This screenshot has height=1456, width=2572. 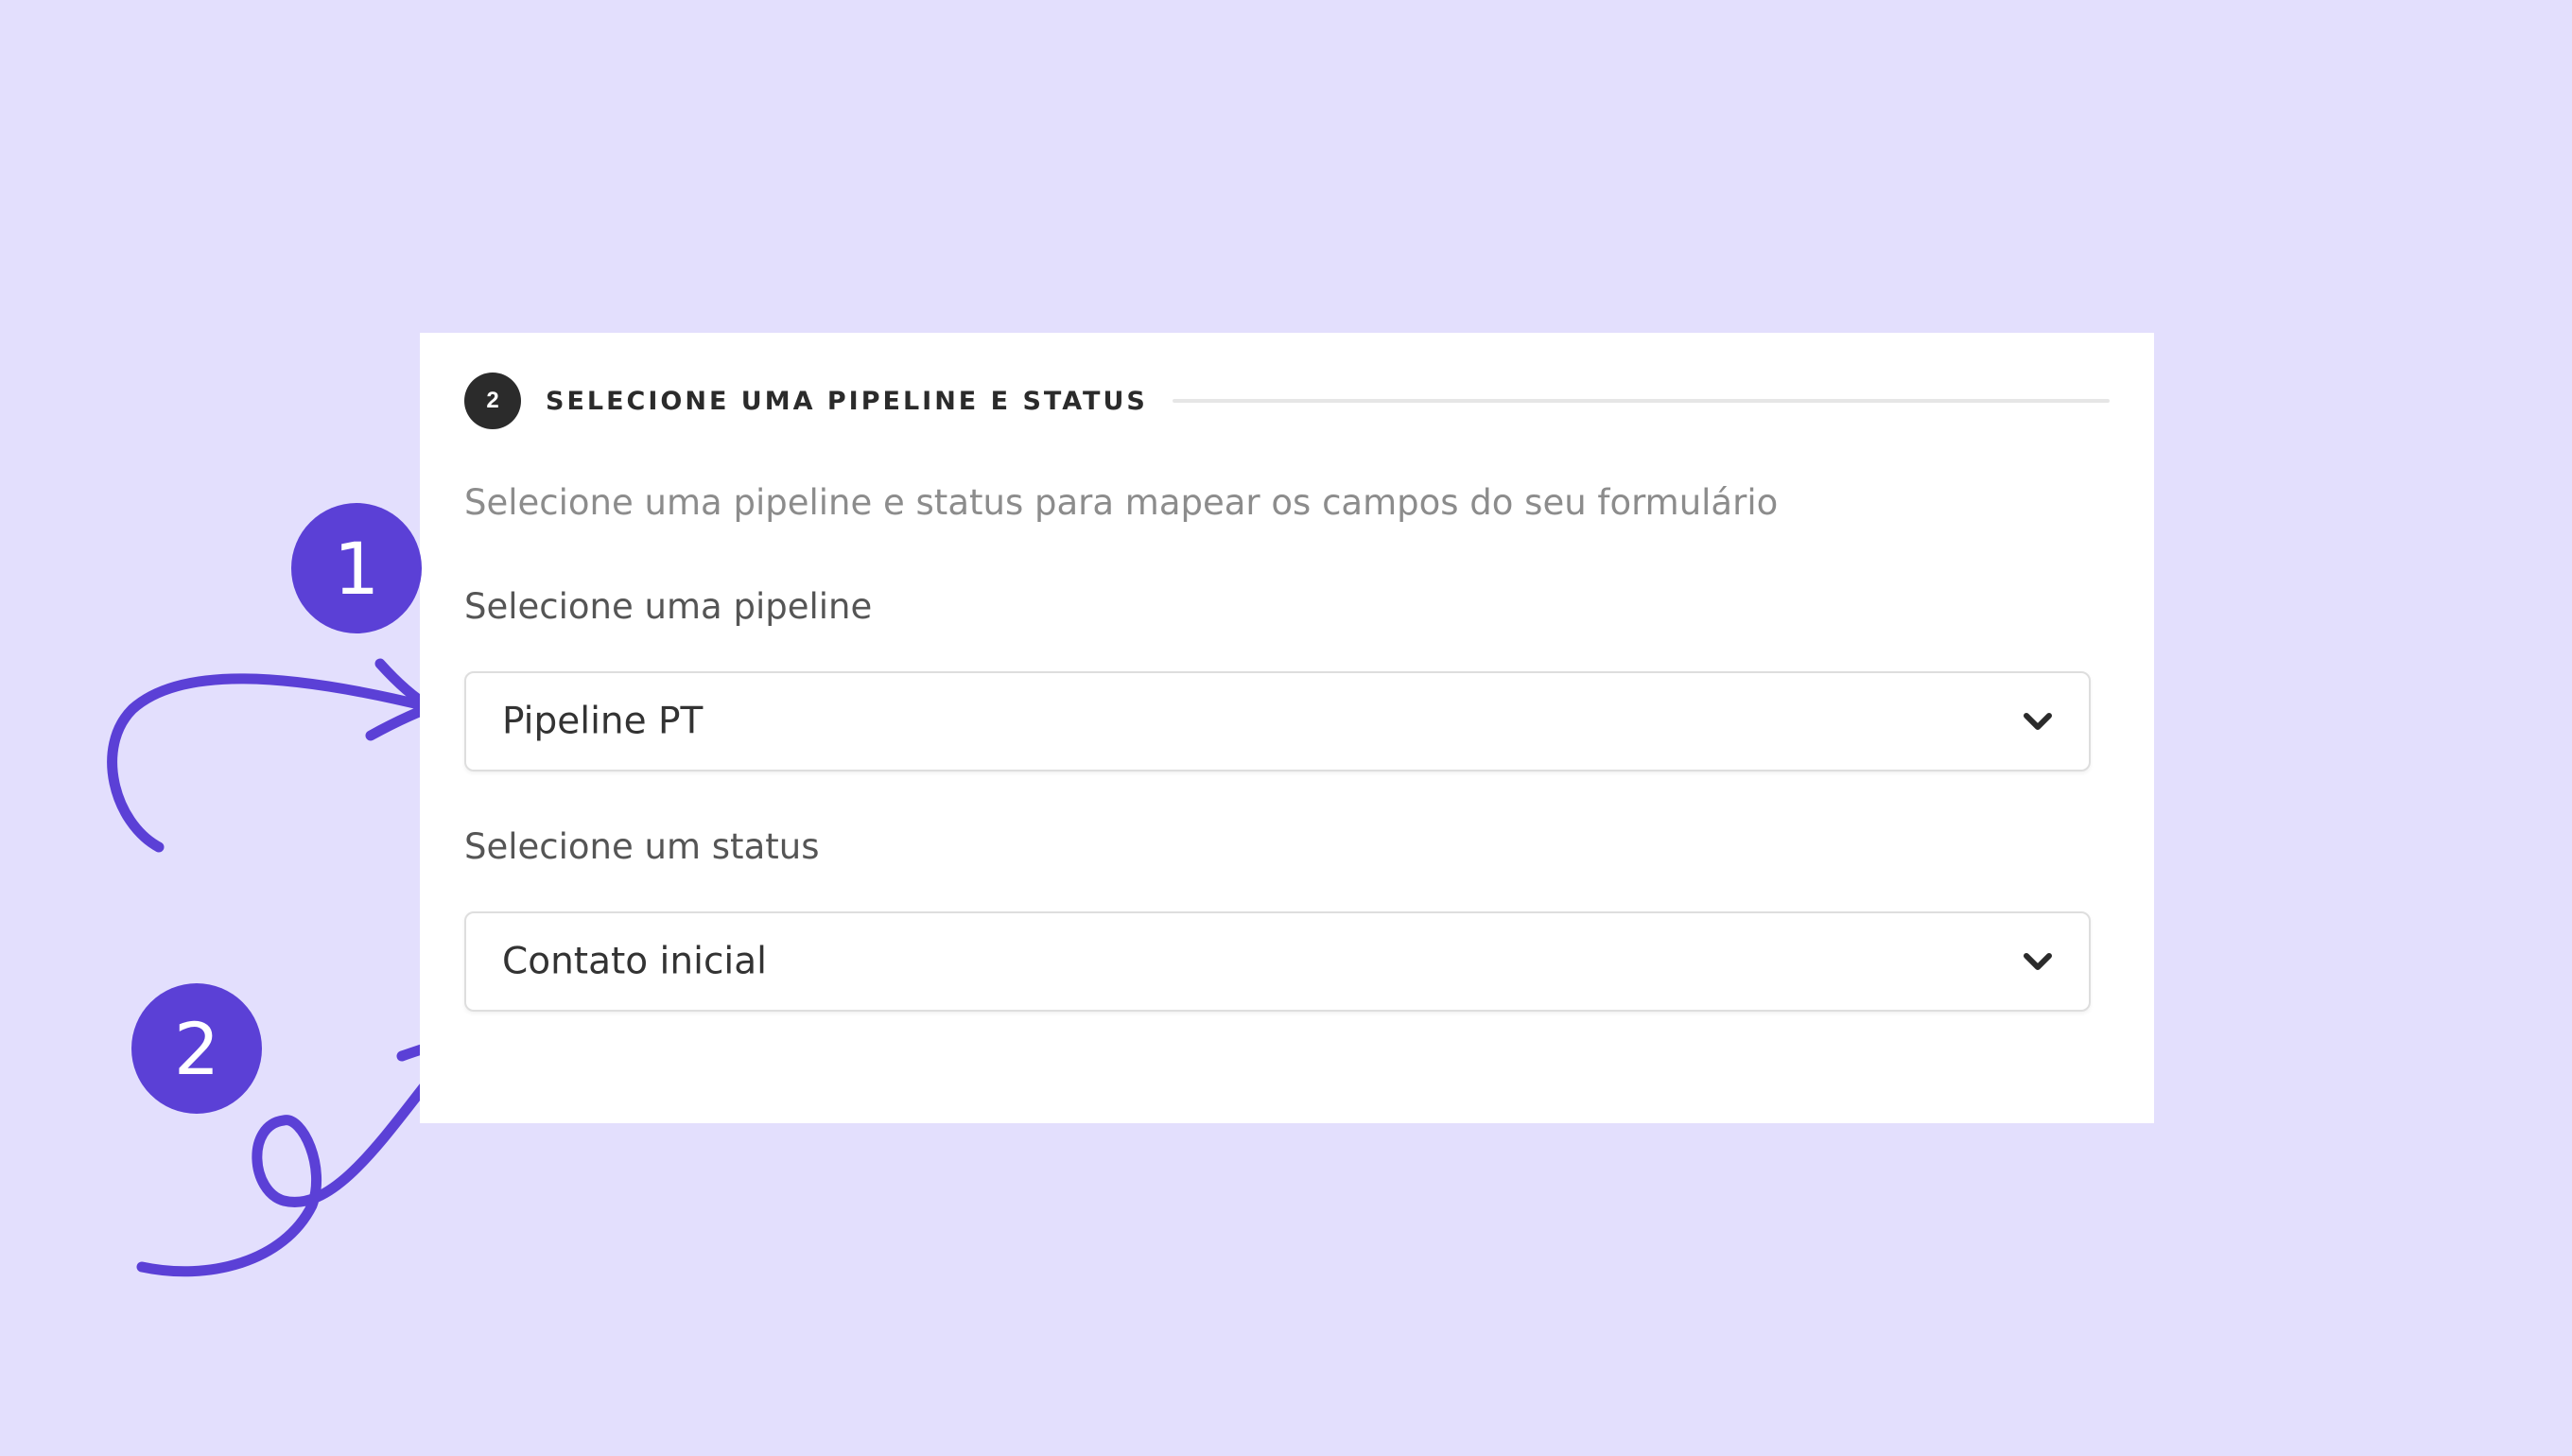 What do you see at coordinates (492, 401) in the screenshot?
I see `step-number-badge: 2` at bounding box center [492, 401].